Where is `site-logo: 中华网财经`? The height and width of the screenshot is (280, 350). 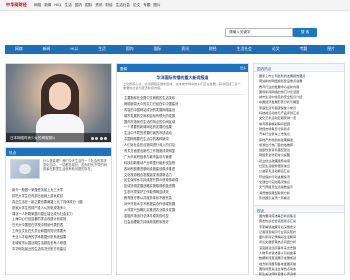
site-logo: 中华网财经 is located at coordinates (16, 5).